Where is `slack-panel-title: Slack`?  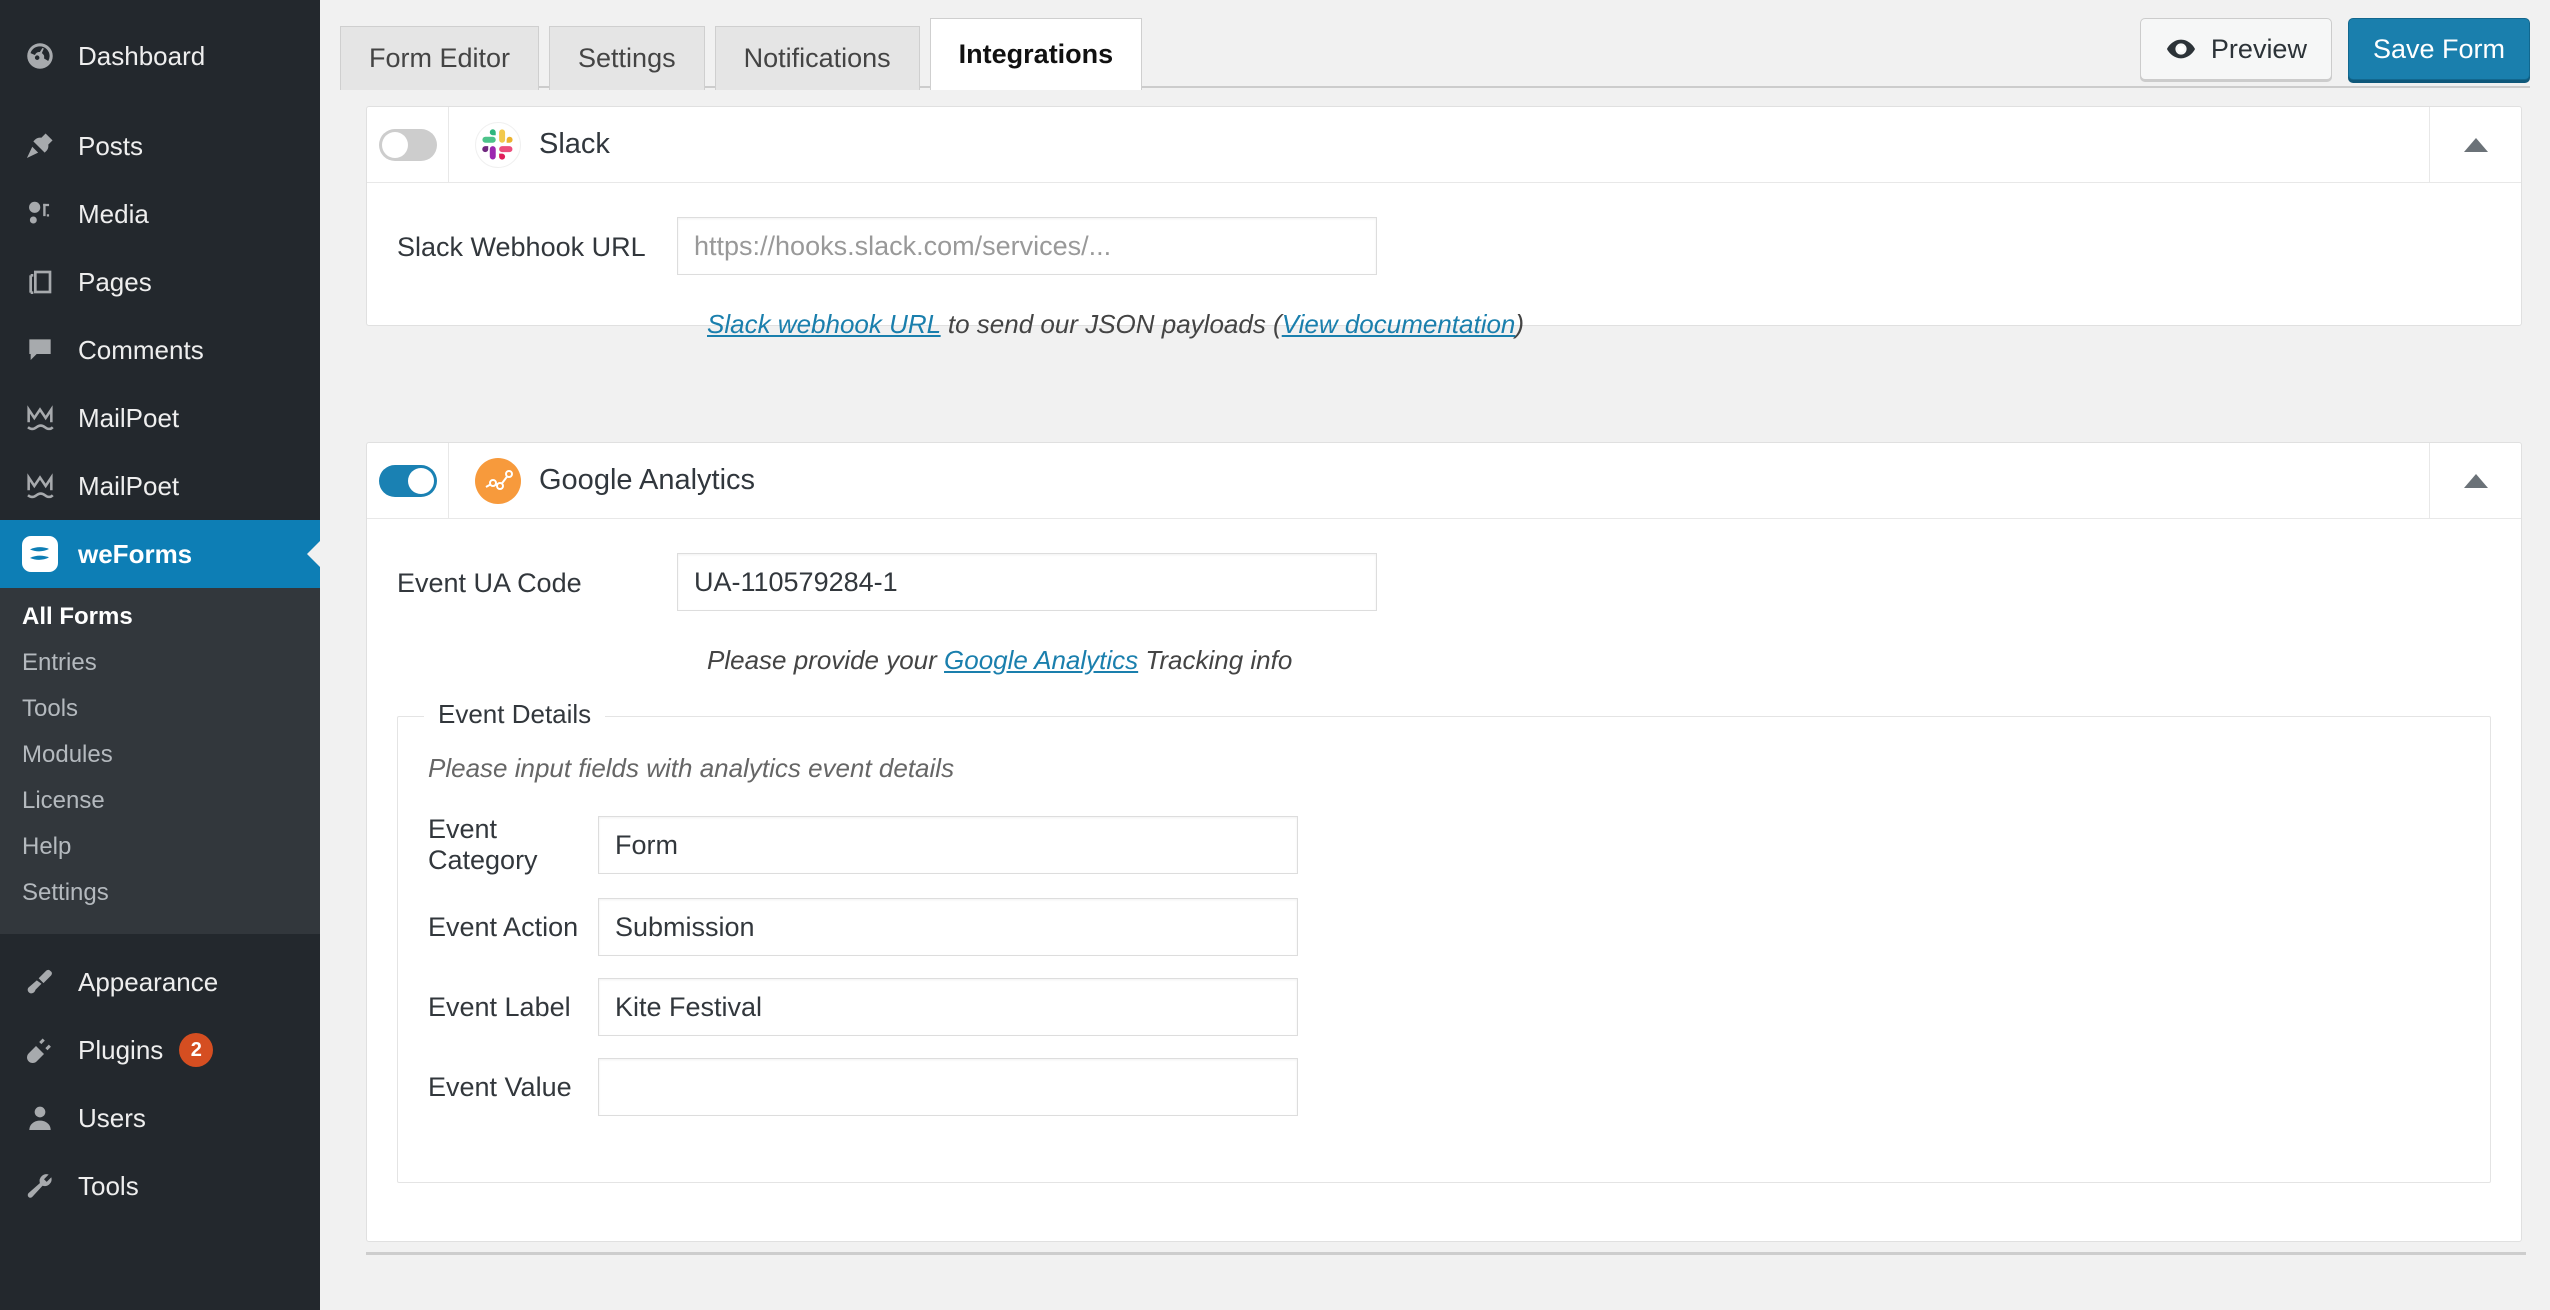
slack-panel-title: Slack is located at coordinates (1439, 144).